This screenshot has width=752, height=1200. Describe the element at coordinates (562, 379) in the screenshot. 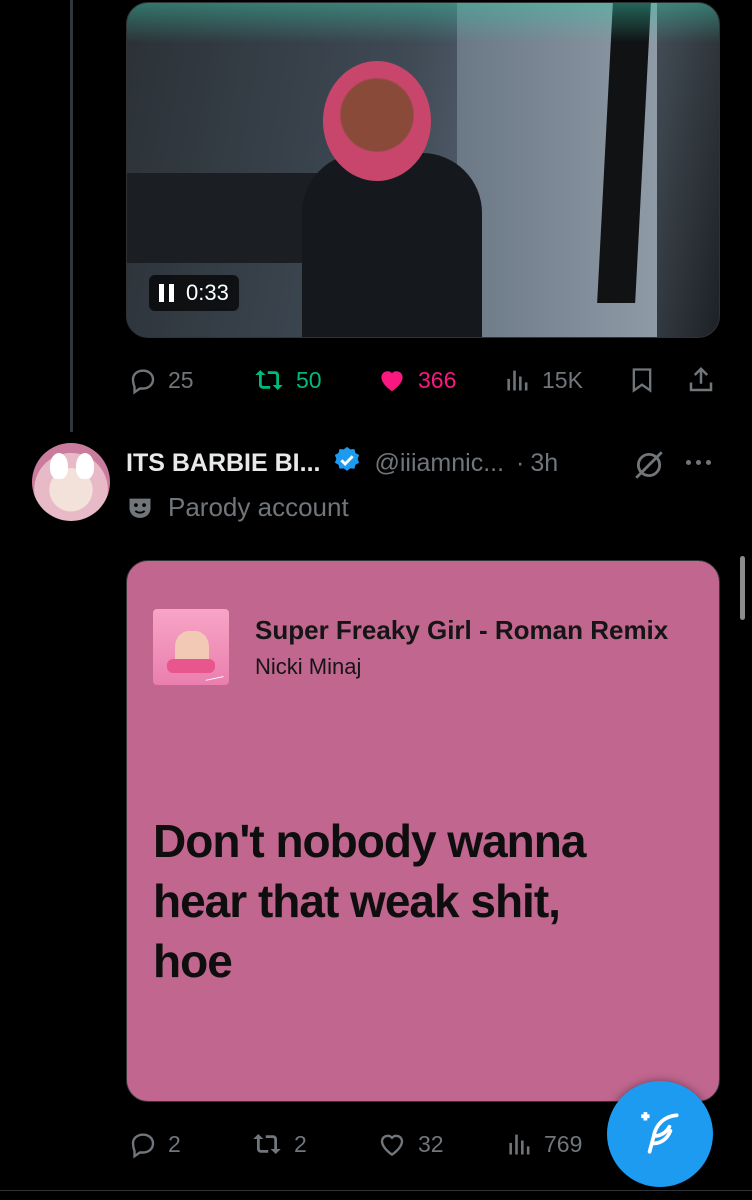

I see `views-count: 15K` at that location.